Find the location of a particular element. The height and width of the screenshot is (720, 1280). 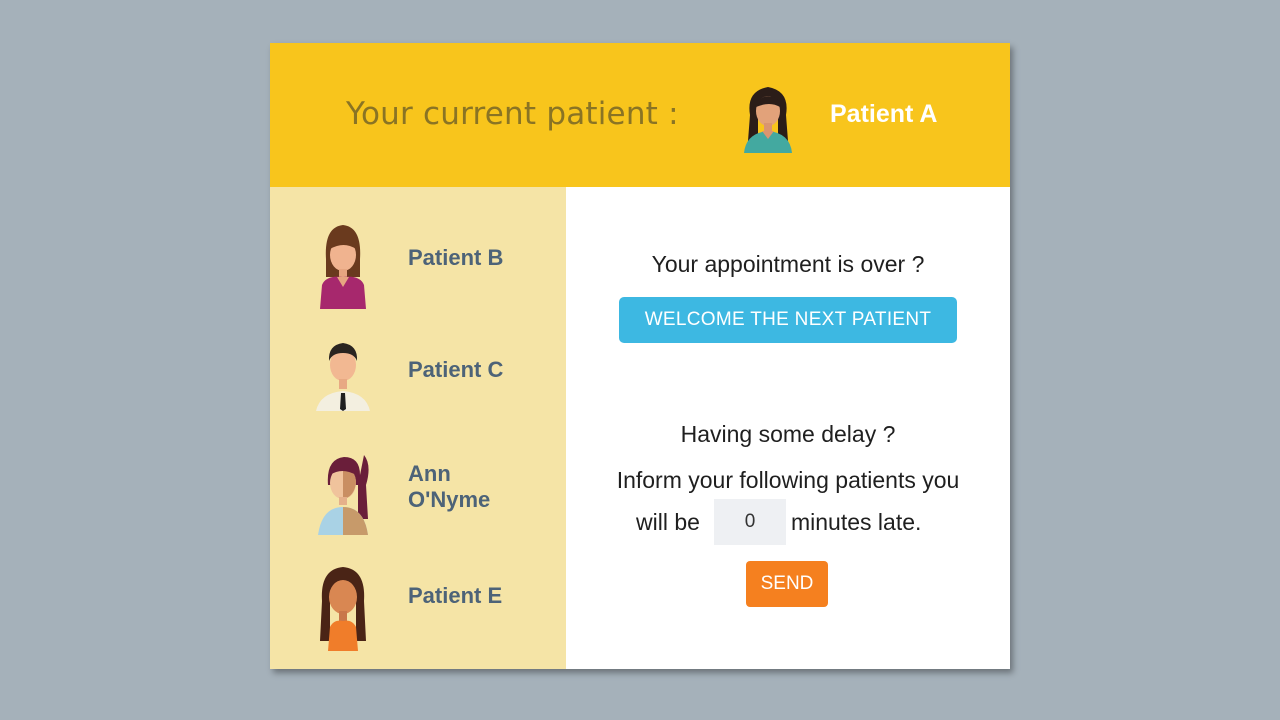

delay-minutes-row: will be minutes late. is located at coordinates (788, 522).